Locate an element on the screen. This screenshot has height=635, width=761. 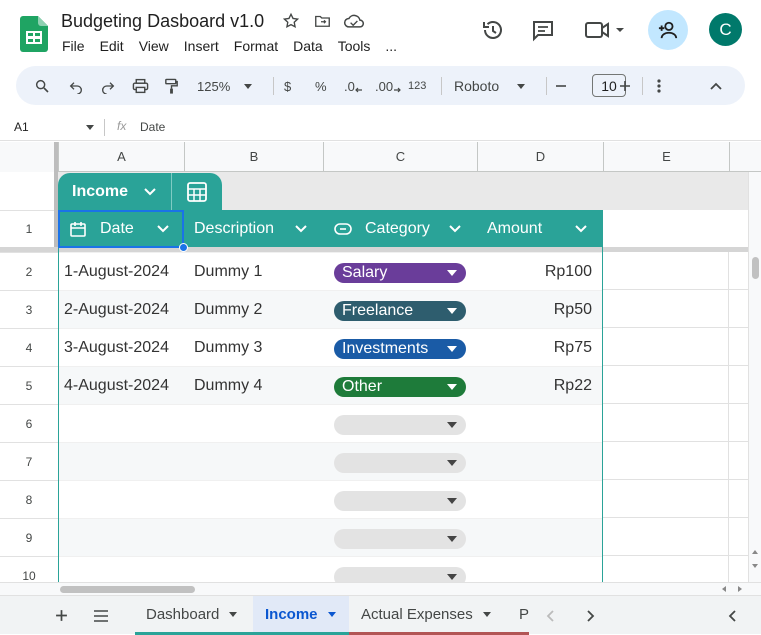
menu-data: Data is located at coordinates (308, 46).